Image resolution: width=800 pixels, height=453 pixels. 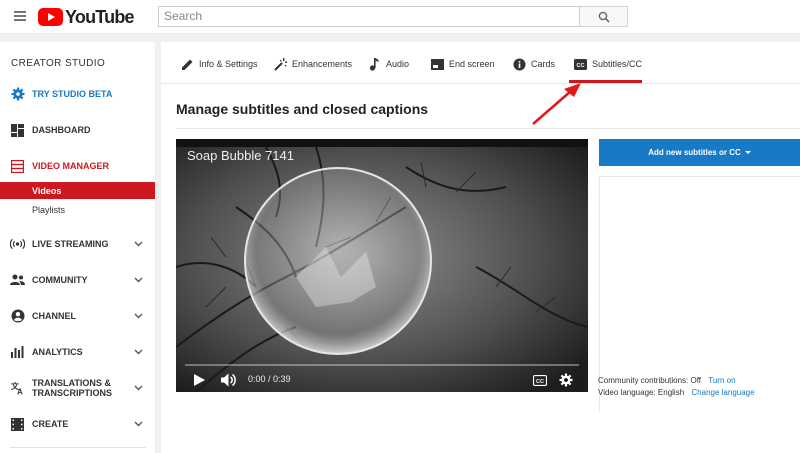 I want to click on sidebar-divider, so click(x=78, y=447).